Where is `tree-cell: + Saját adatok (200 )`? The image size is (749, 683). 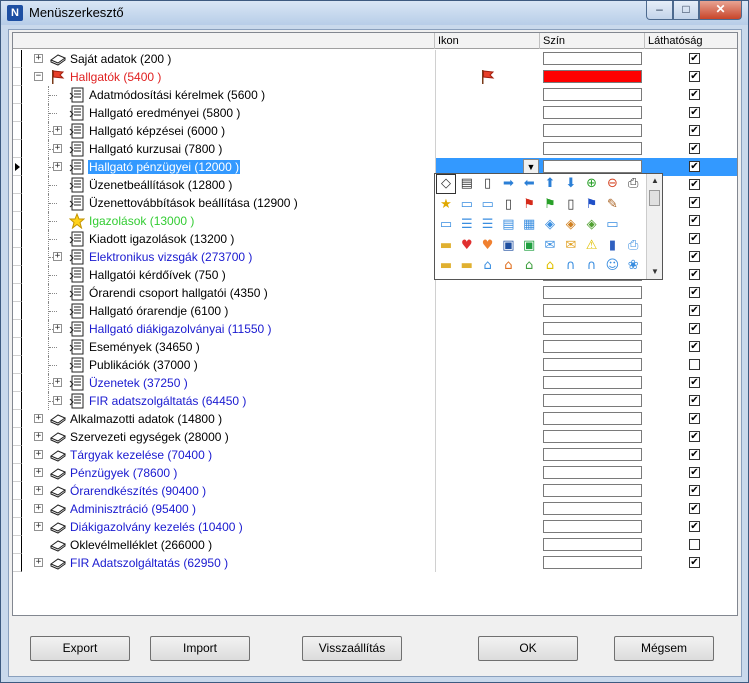 tree-cell: + Saját adatok (200 ) is located at coordinates (229, 59).